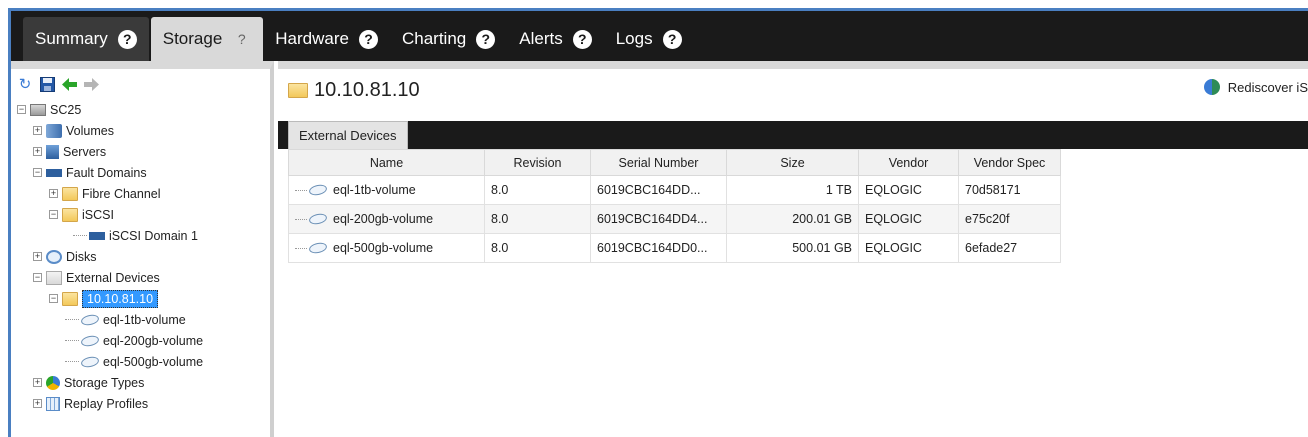 The image size is (1308, 437). Describe the element at coordinates (1255, 87) in the screenshot. I see `rediscover-iscsi-button: Rediscover iS` at that location.